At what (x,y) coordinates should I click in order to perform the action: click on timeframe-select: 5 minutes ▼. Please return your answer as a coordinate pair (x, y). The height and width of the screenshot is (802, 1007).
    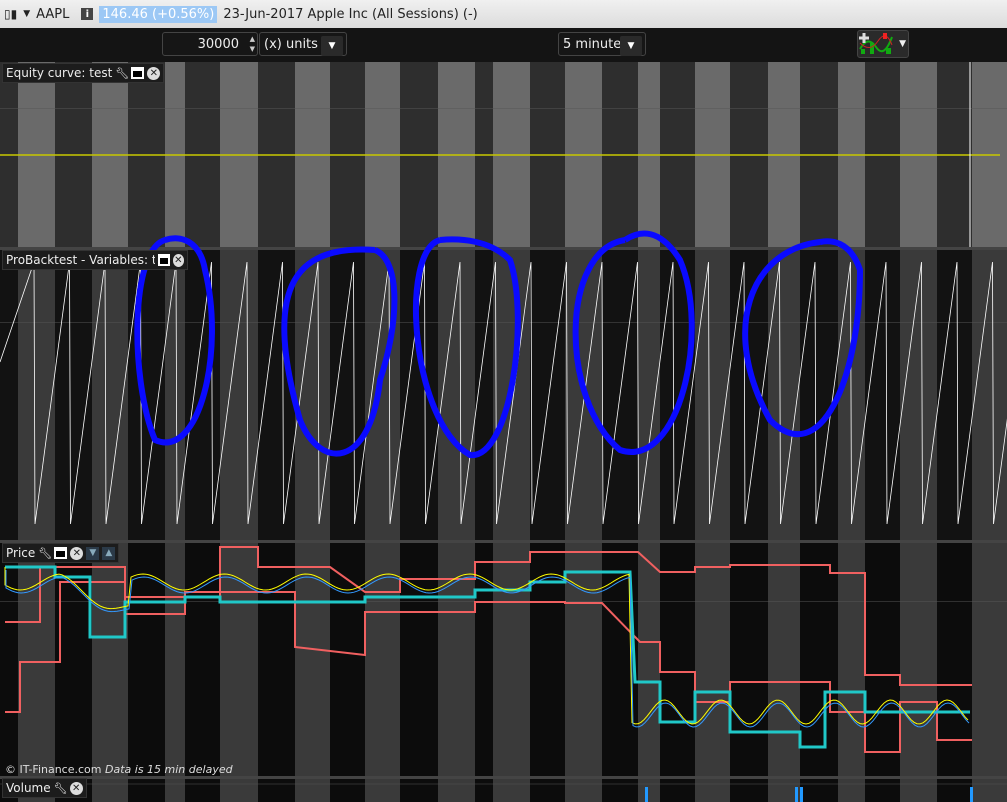
    Looking at the image, I should click on (602, 44).